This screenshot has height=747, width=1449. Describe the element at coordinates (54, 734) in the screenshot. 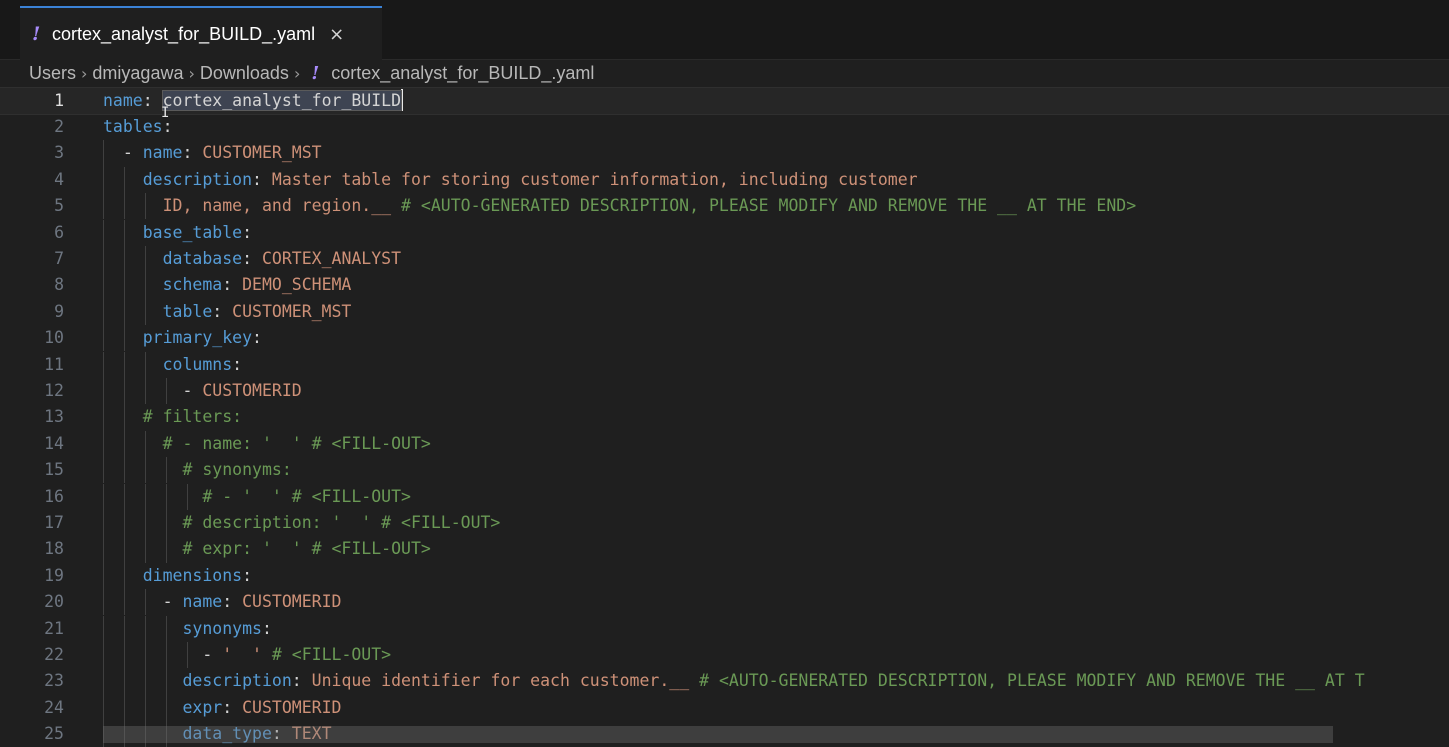

I see `line-number: 25` at that location.